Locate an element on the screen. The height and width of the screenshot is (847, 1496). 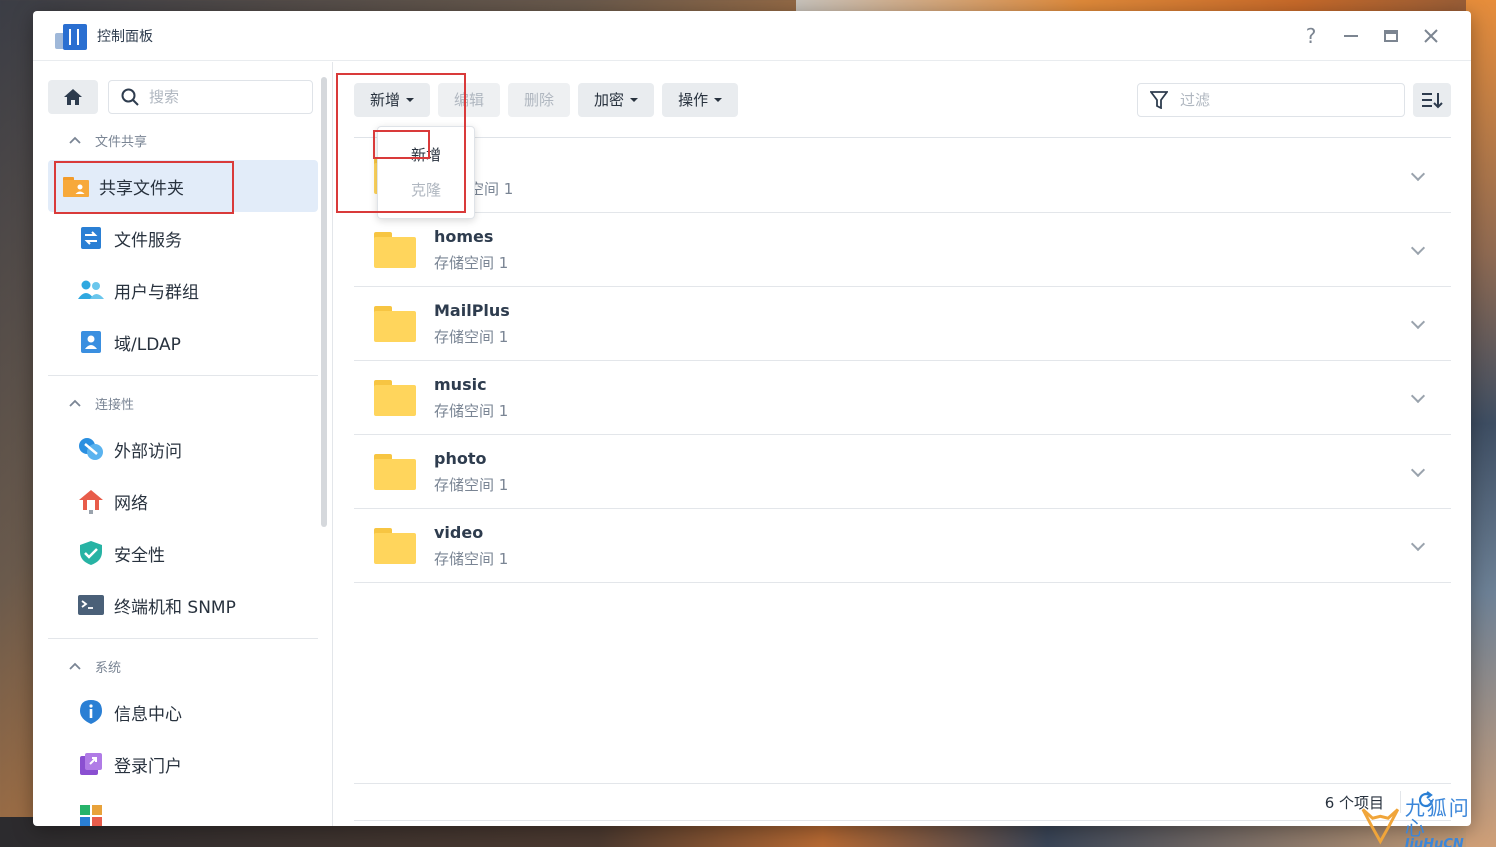
edit-button-label: 编辑 is located at coordinates (469, 100).